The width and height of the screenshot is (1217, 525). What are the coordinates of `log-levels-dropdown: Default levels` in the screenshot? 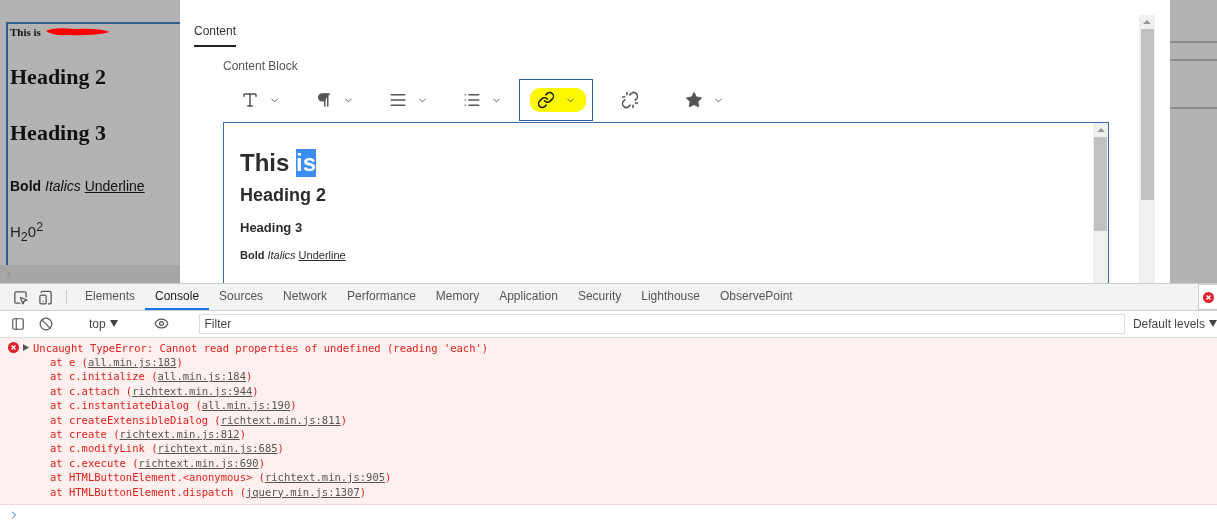 It's located at (1172, 323).